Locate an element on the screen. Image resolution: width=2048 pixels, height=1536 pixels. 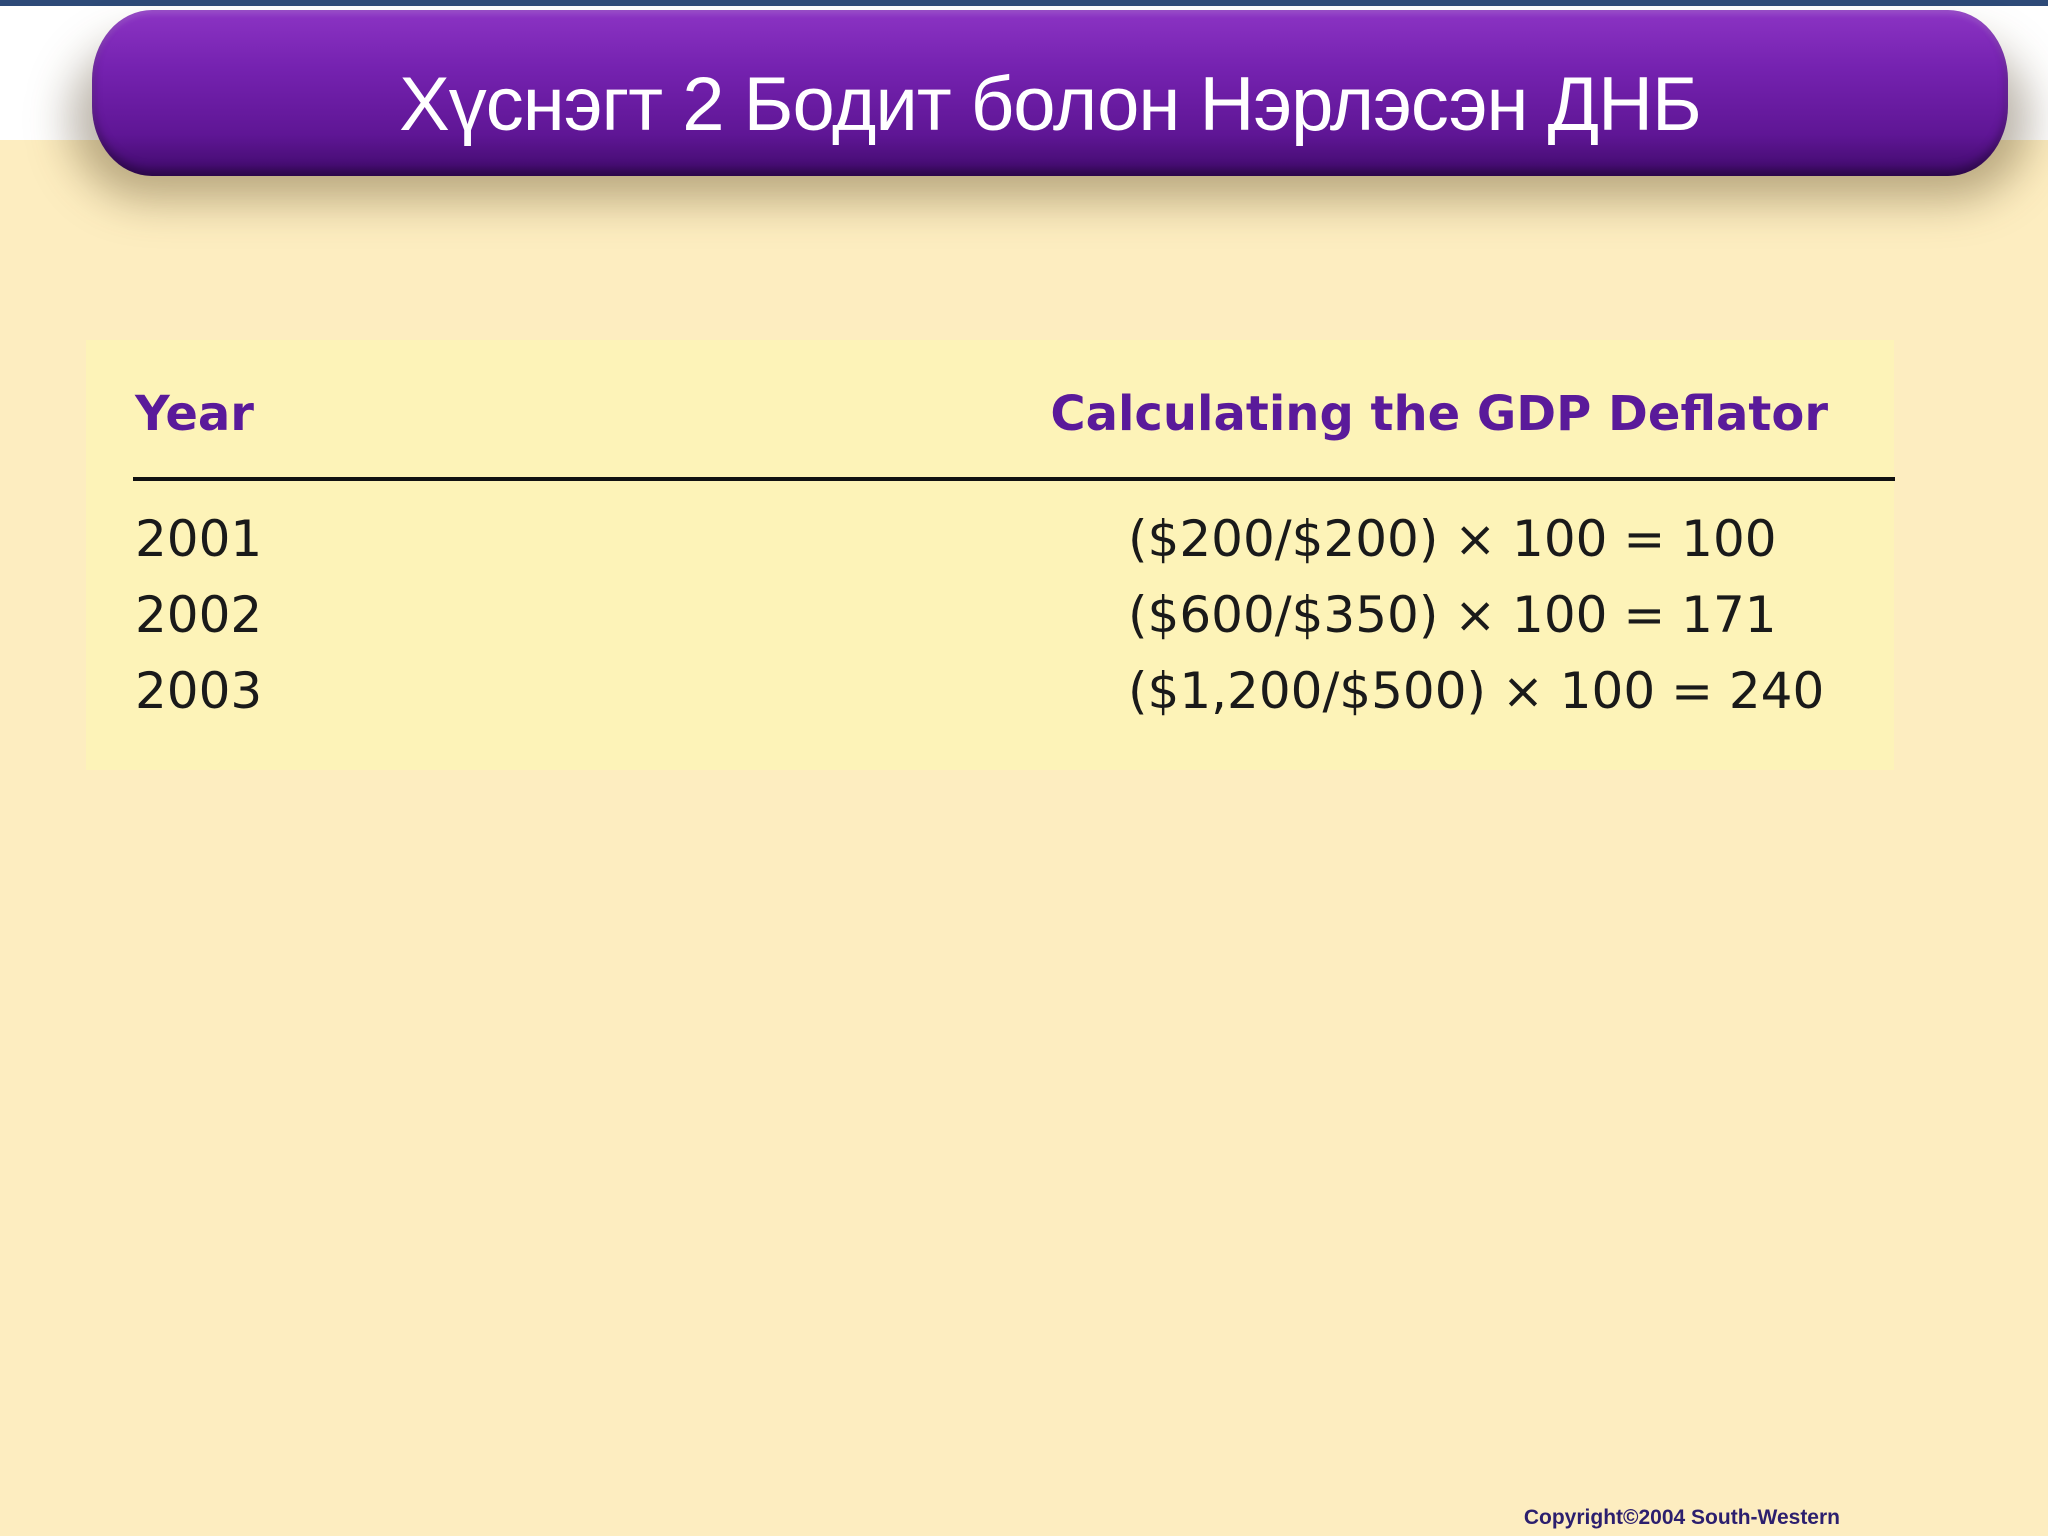
slide-title: Хүснэгт 2 Бодит болон Нэрлэсэн ДНБ is located at coordinates (1050, 104).